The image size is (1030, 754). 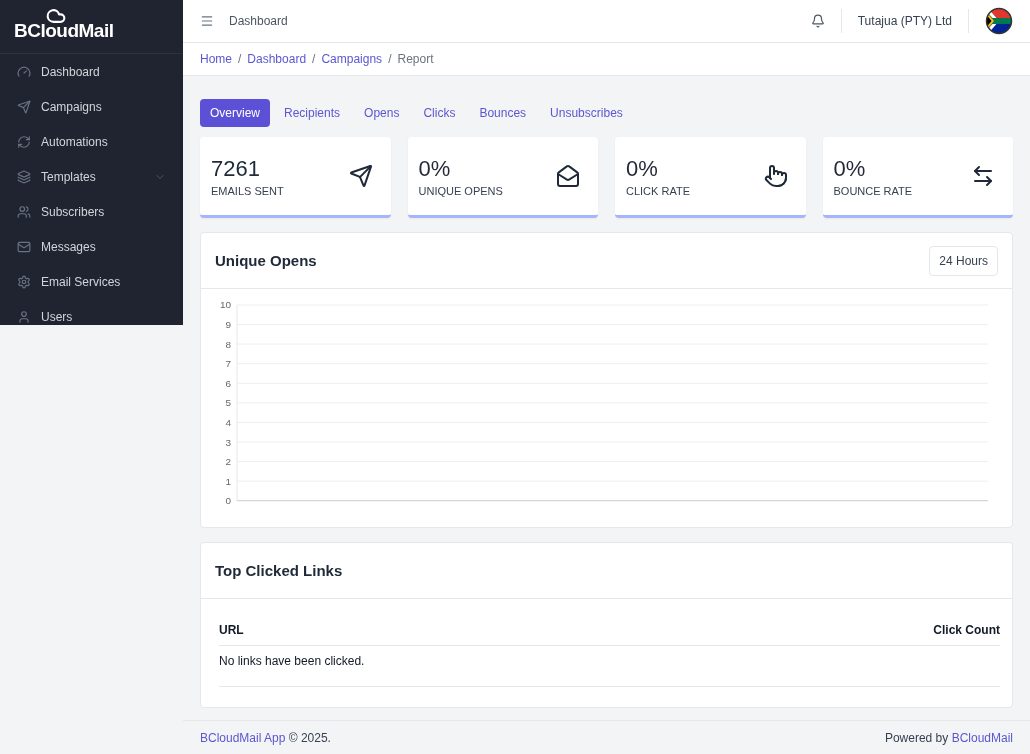 What do you see at coordinates (982, 737) in the screenshot?
I see `footer-link: BCloudMail` at bounding box center [982, 737].